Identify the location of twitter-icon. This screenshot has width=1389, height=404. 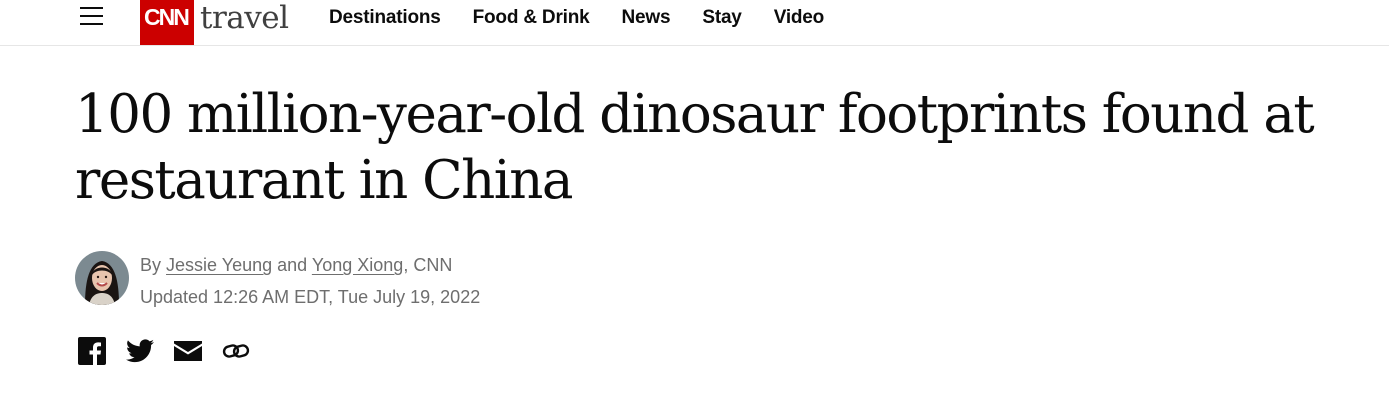
(140, 351).